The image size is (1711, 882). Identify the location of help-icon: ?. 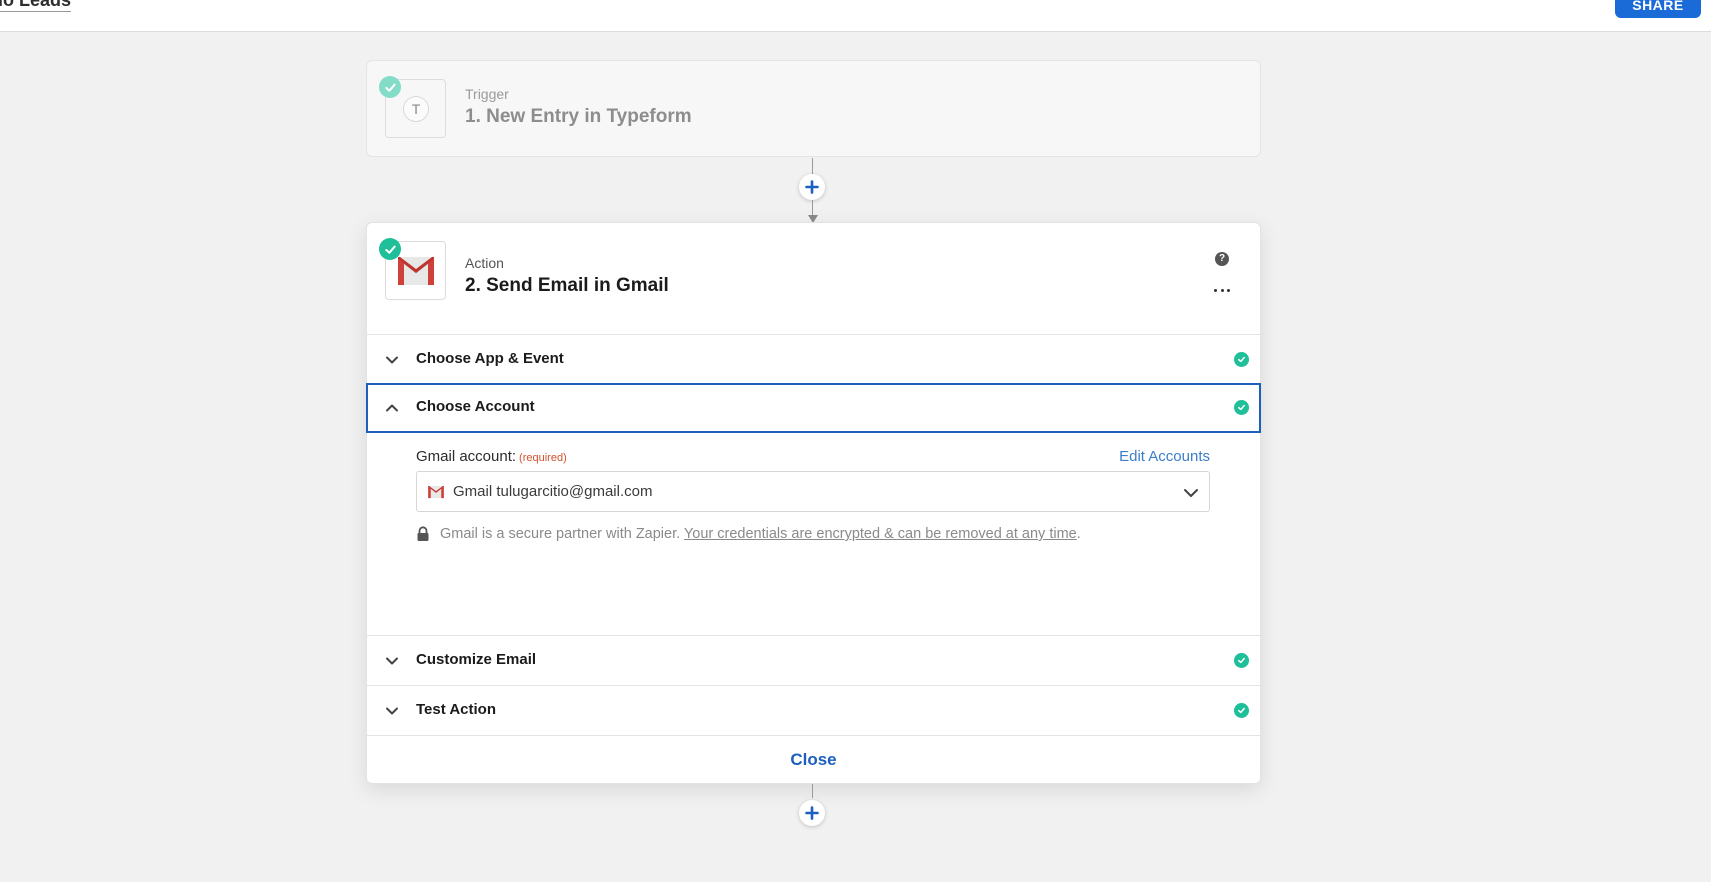
(1222, 259).